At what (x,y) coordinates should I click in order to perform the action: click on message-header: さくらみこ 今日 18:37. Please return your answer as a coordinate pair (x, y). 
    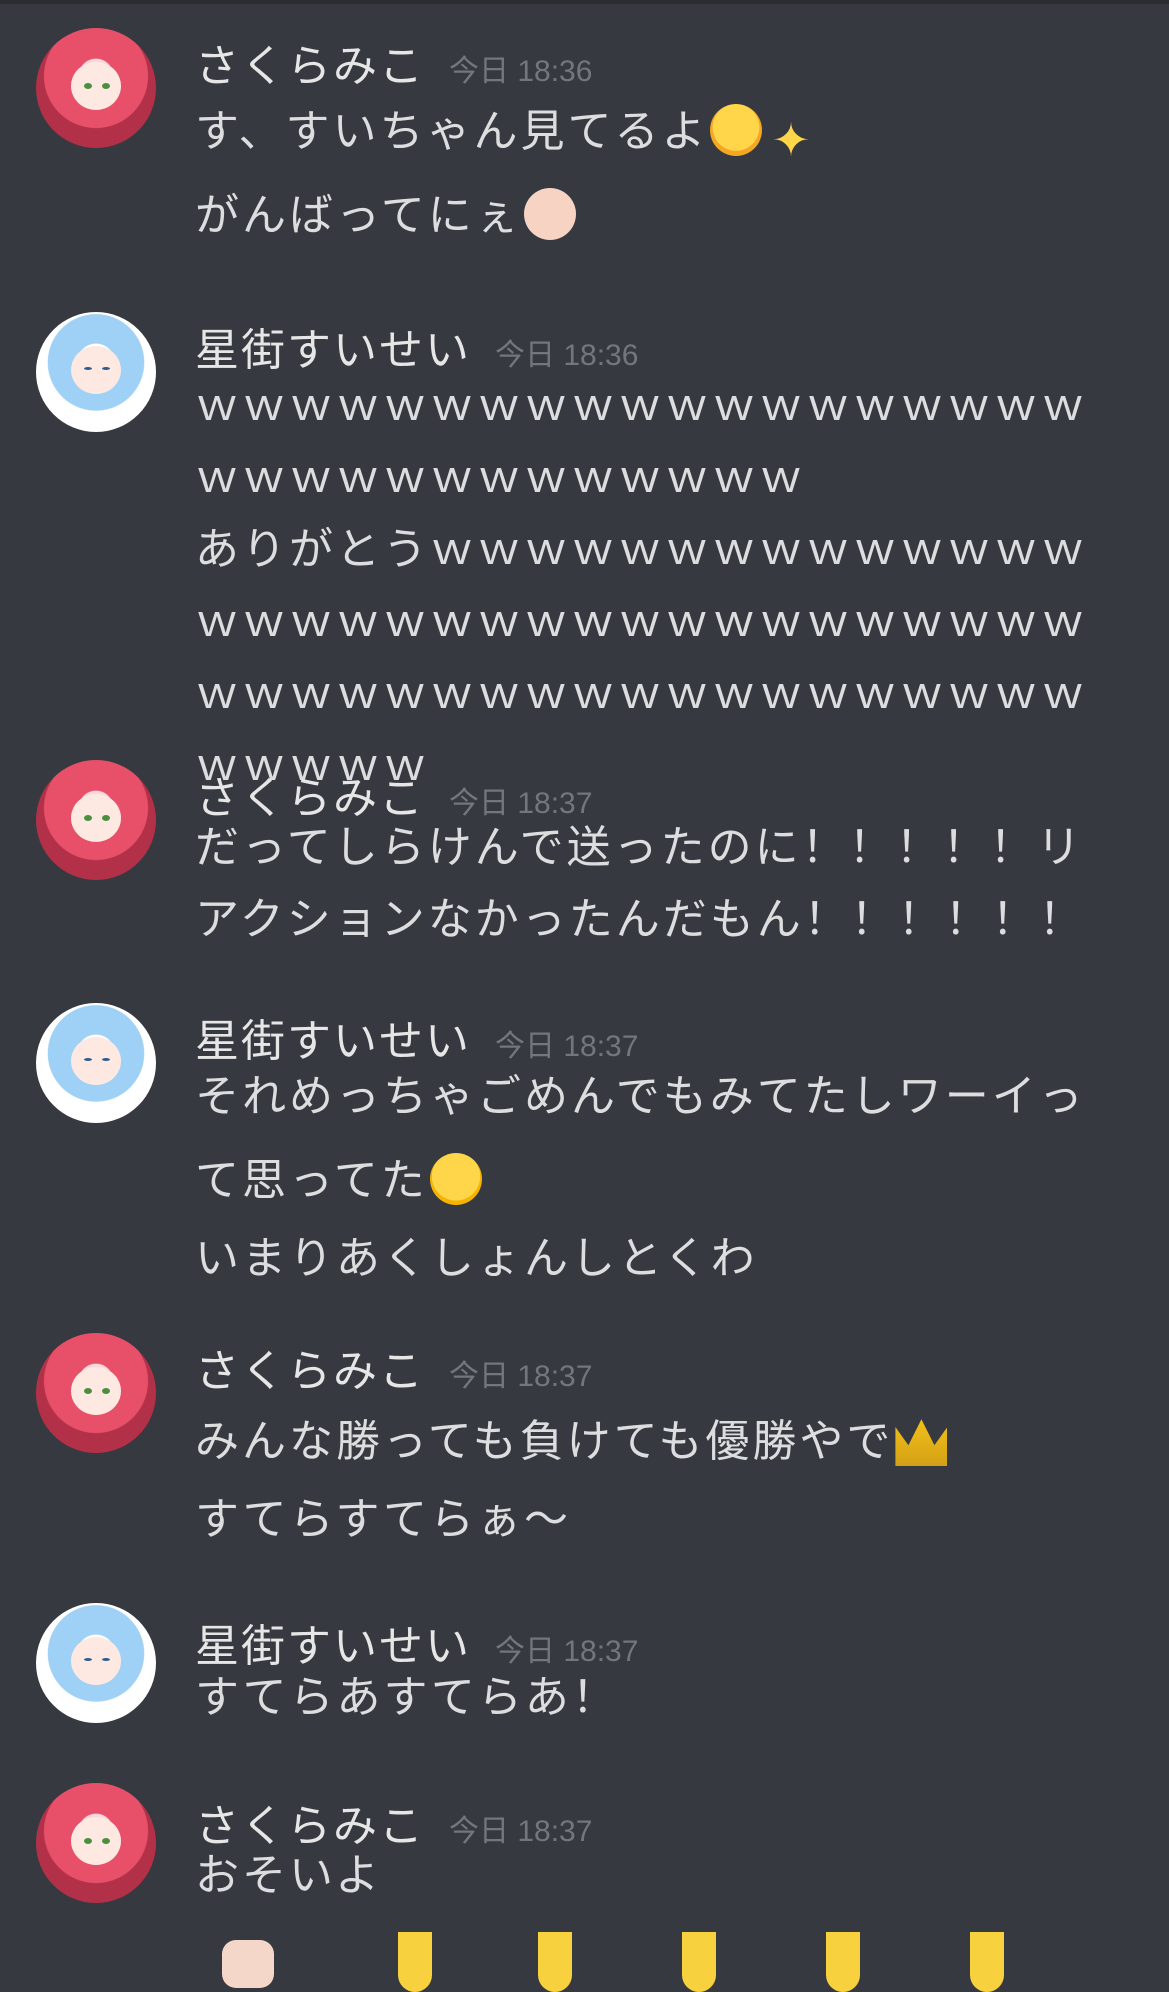
    Looking at the image, I should click on (393, 1367).